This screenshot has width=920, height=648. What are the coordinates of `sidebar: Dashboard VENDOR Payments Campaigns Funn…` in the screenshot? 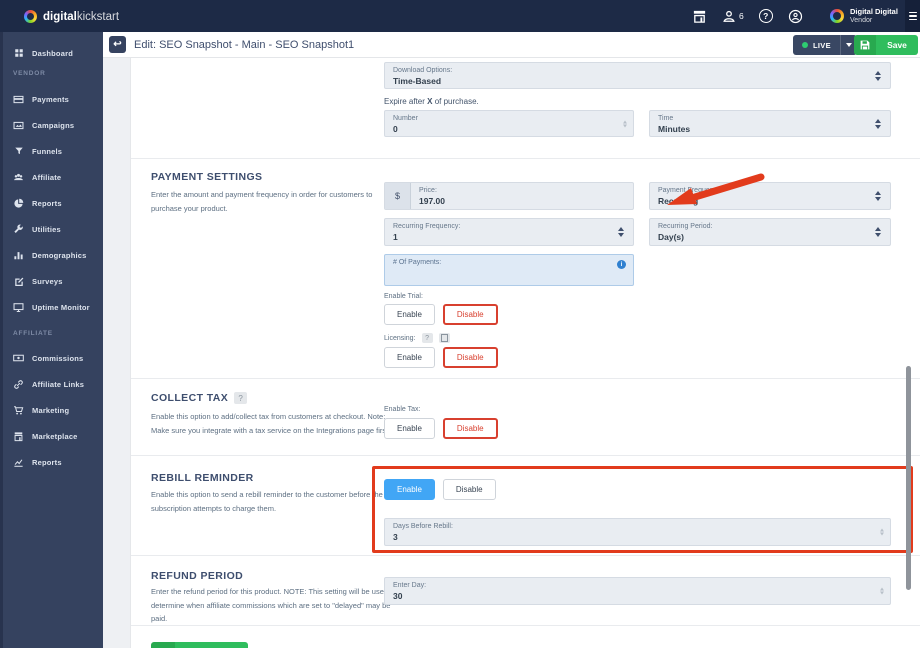 It's located at (51, 340).